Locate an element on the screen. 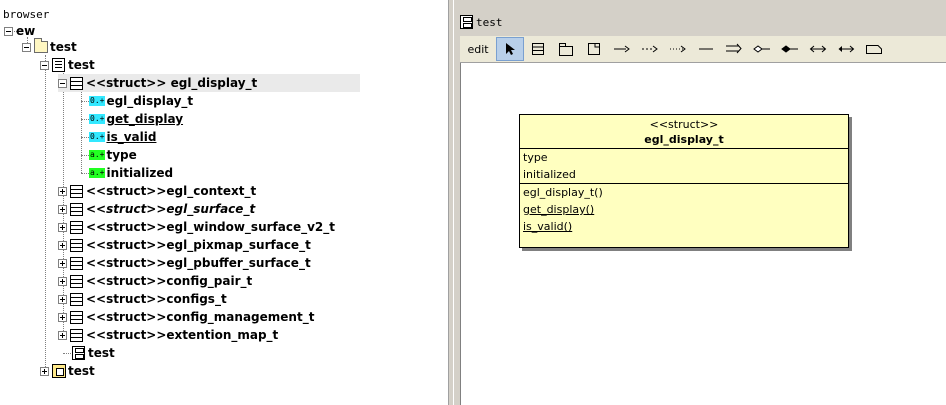 The image size is (946, 405). bidirectional-tool is located at coordinates (818, 49).